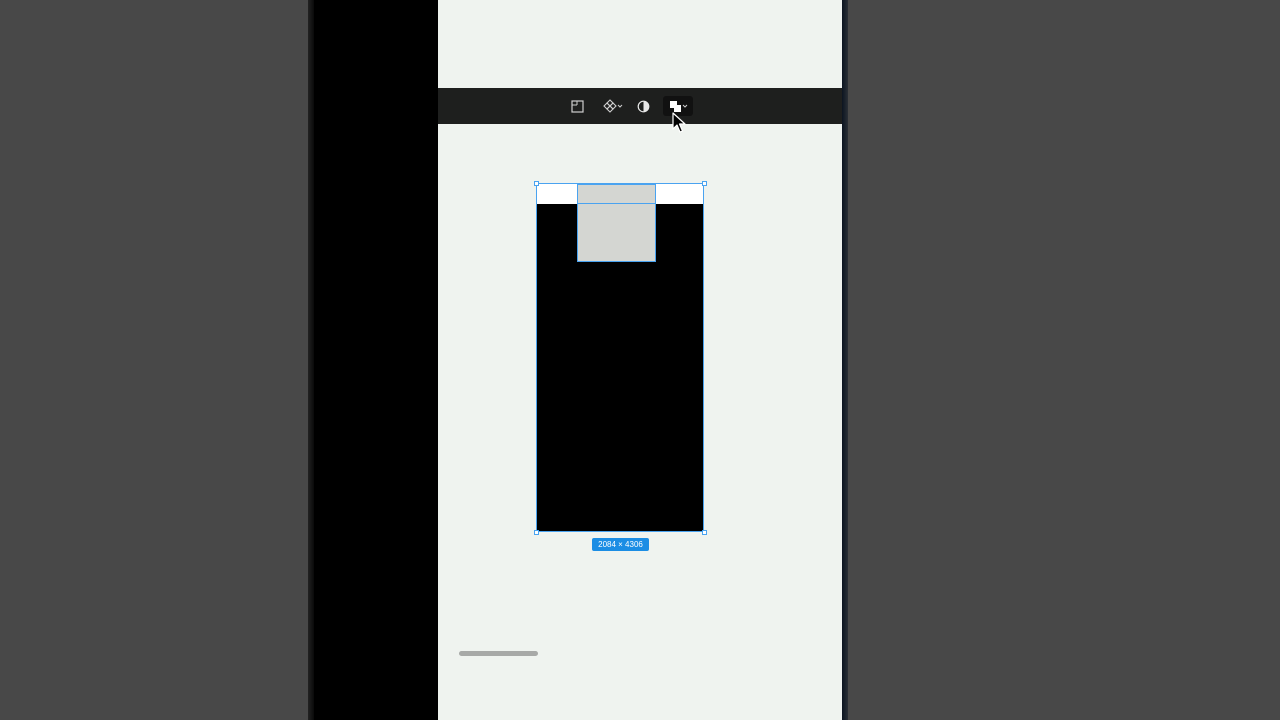 This screenshot has height=720, width=1280. Describe the element at coordinates (675, 106) in the screenshot. I see `boolean-union-icon` at that location.